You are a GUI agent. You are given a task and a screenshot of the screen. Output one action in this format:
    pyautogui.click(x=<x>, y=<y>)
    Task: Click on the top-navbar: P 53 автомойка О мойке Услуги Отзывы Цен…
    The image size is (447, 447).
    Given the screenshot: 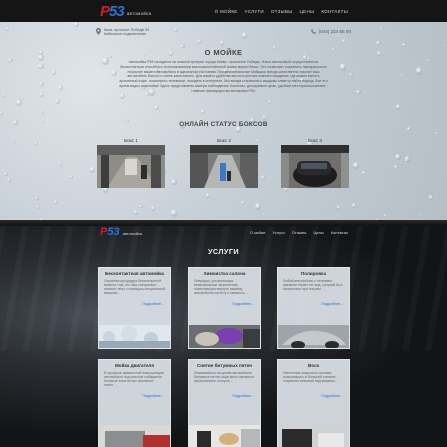 What is the action you would take?
    pyautogui.click(x=223, y=11)
    